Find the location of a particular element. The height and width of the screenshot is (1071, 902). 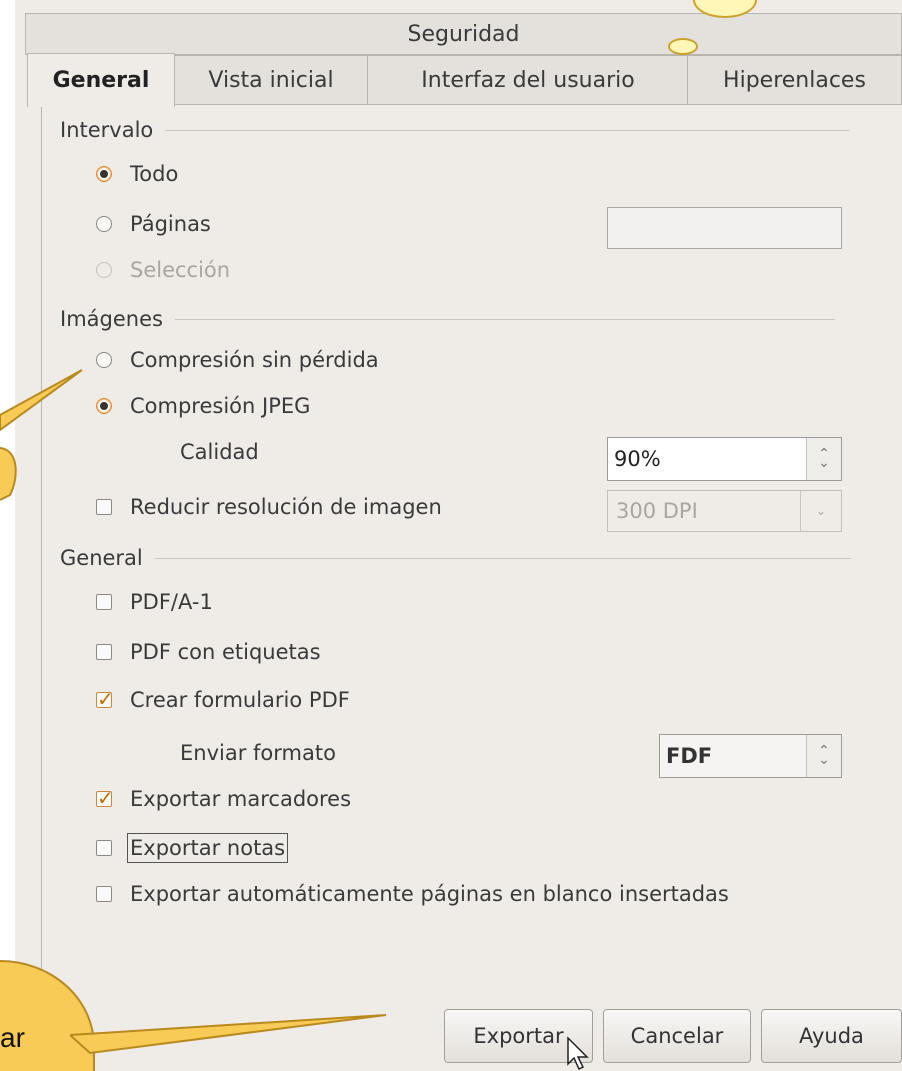

checkbox-exportar-notas: Exportar notas is located at coordinates (192, 848).